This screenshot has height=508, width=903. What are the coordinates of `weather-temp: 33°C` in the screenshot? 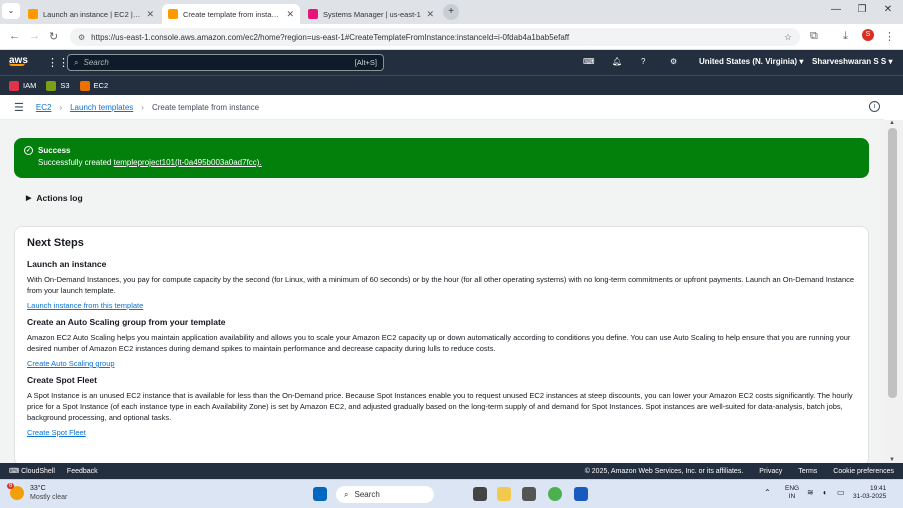 It's located at (38, 488).